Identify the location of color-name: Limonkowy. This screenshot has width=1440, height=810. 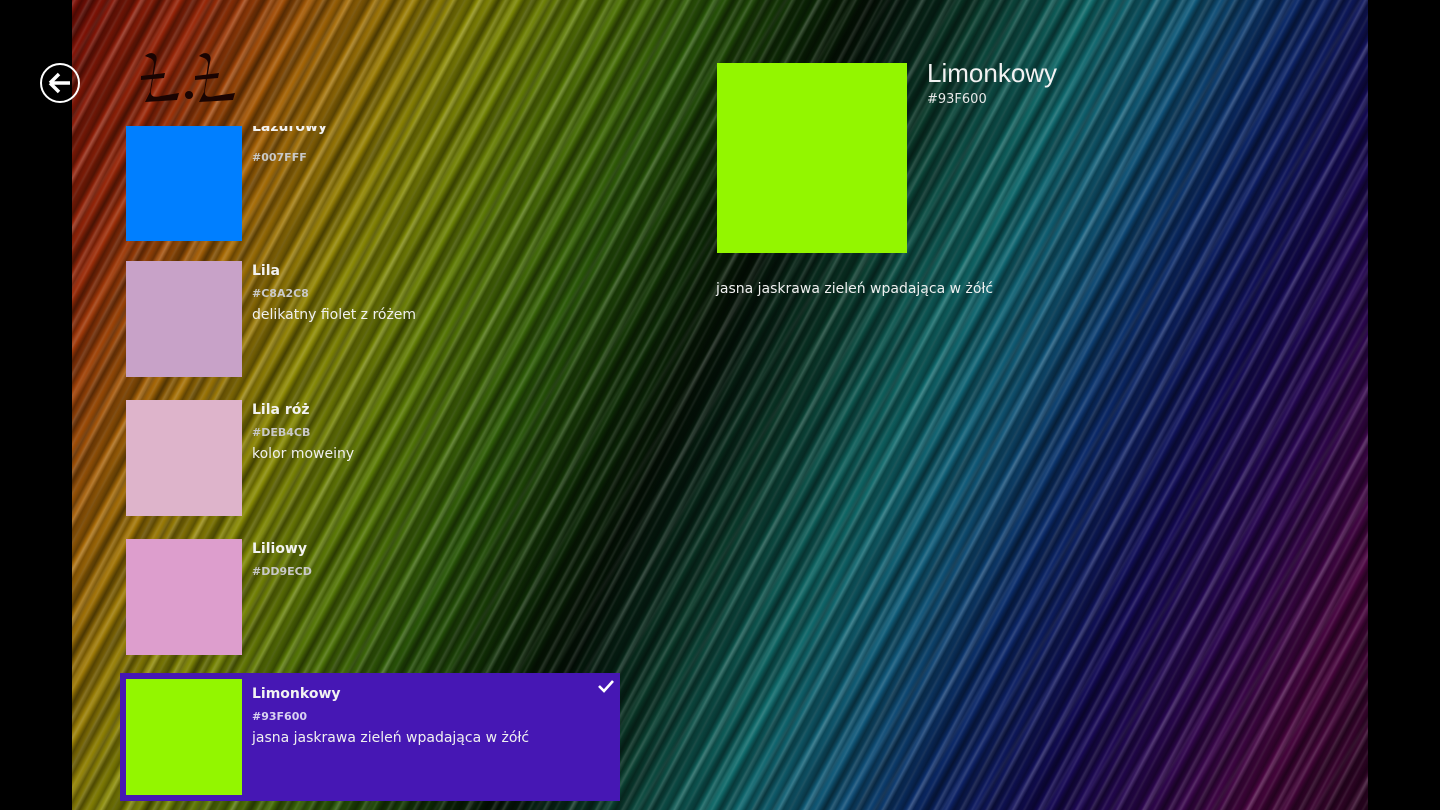
(296, 694).